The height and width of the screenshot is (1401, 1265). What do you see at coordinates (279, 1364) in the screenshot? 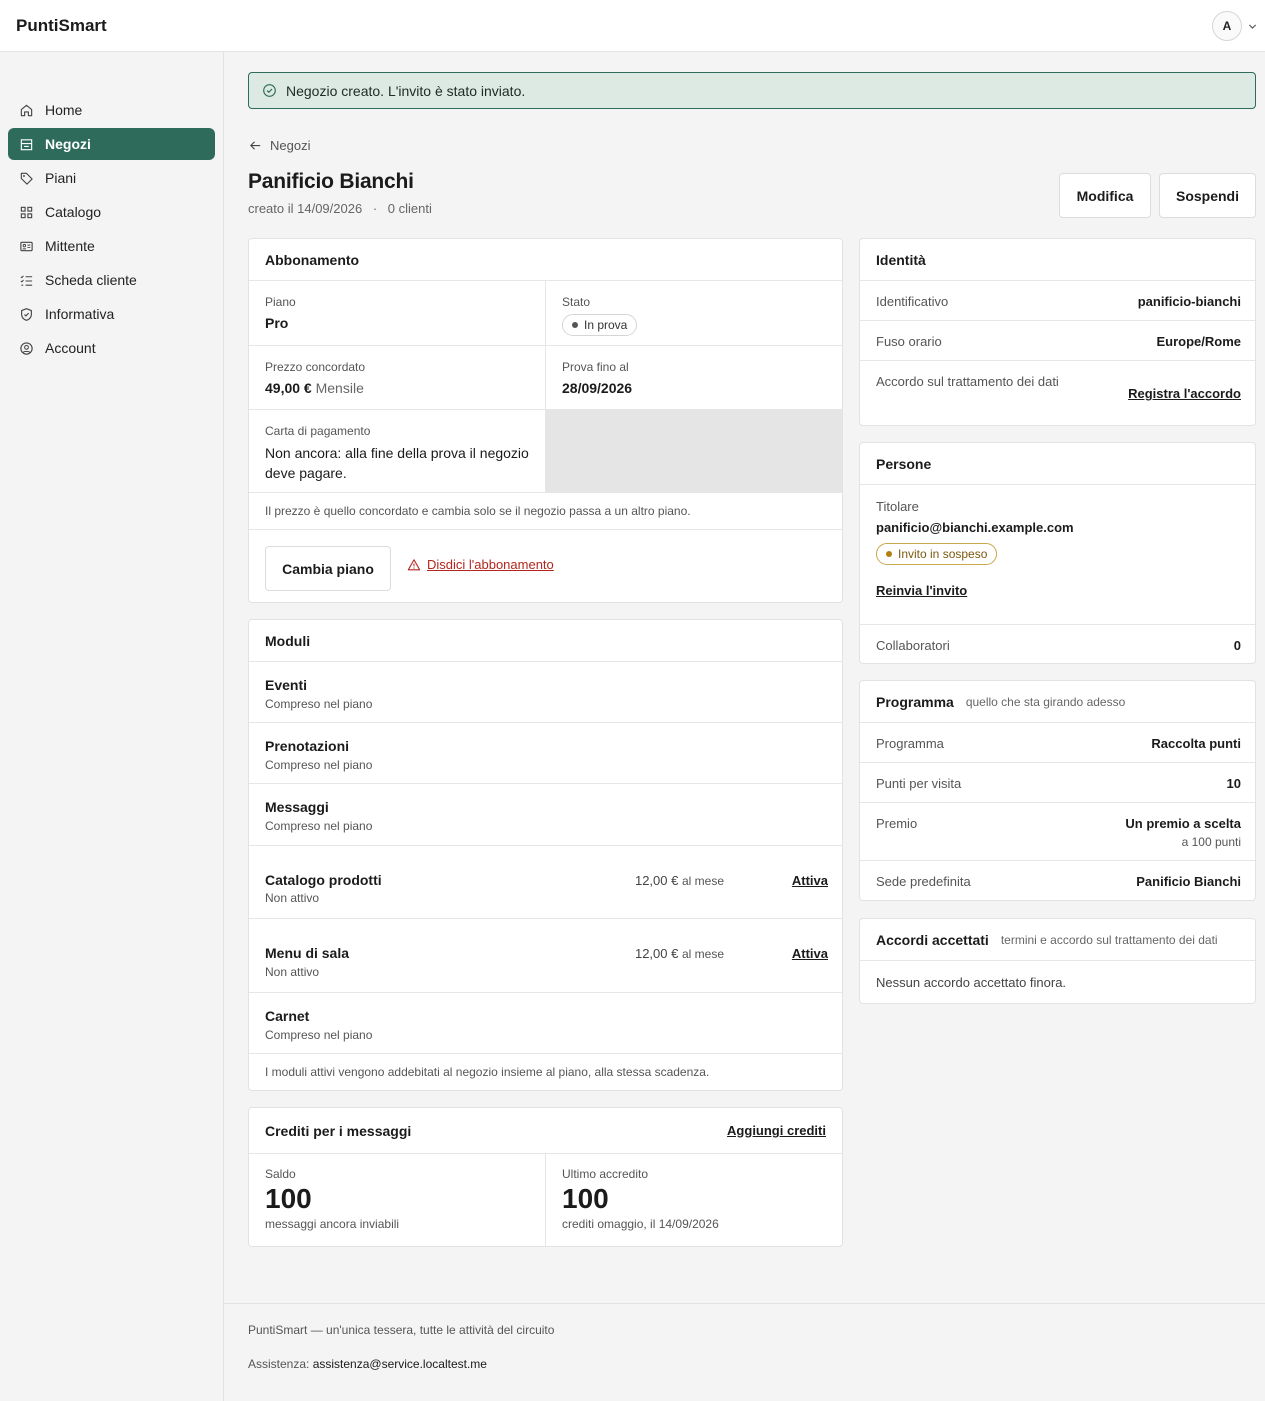
I see `support-label: Assistenza:` at bounding box center [279, 1364].